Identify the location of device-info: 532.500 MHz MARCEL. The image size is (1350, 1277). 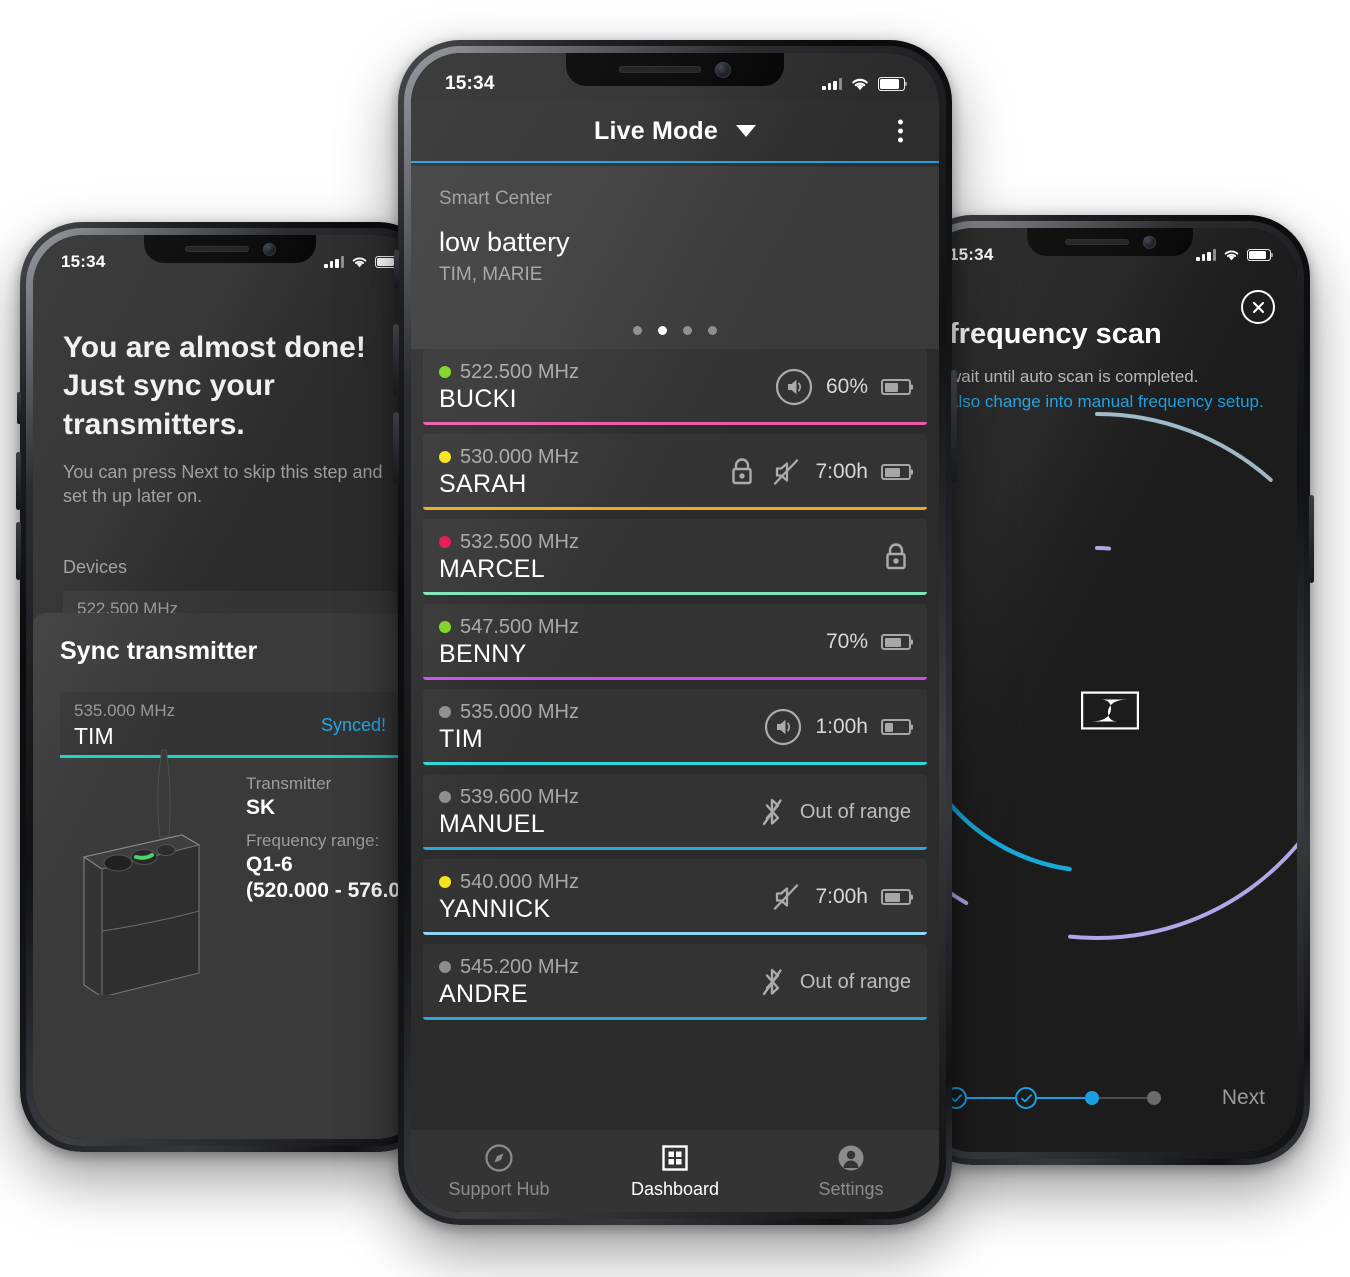
(660, 557).